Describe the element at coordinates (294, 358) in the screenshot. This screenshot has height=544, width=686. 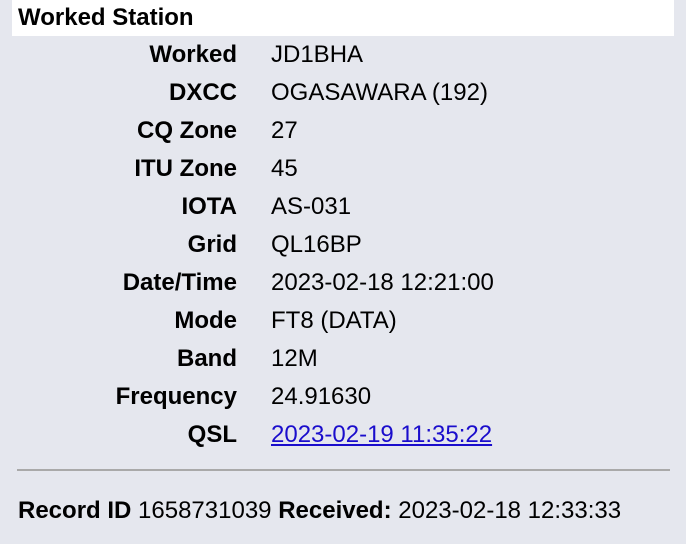
I see `field-value-band: 12M` at that location.